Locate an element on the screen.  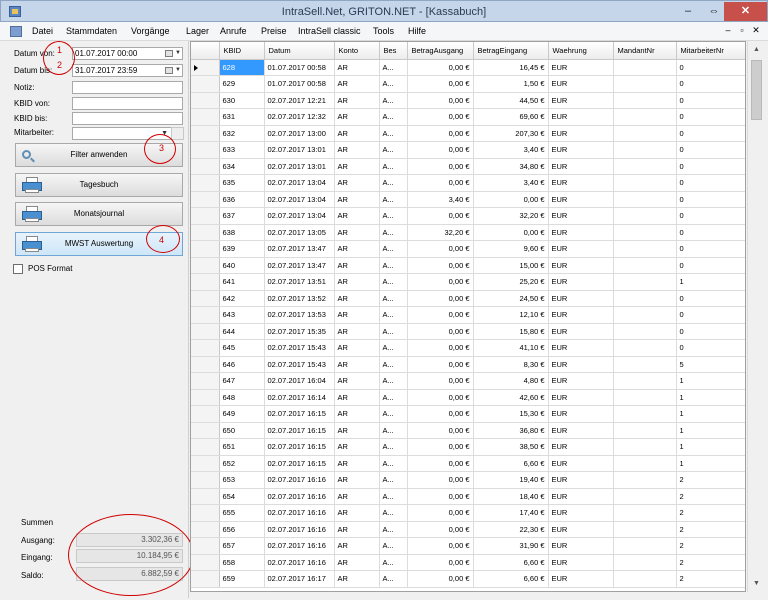
table-cell: 207,30 € is located at coordinates (511, 133).